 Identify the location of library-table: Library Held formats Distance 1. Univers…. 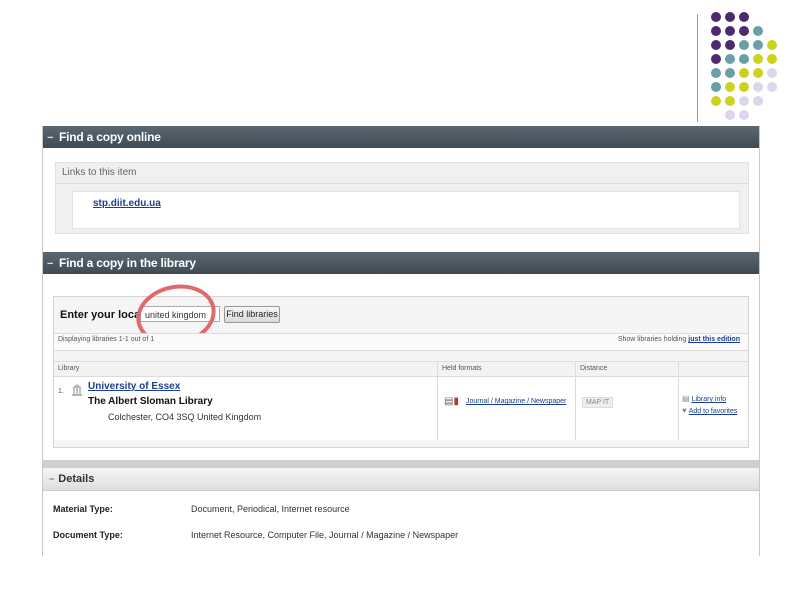
(401, 400).